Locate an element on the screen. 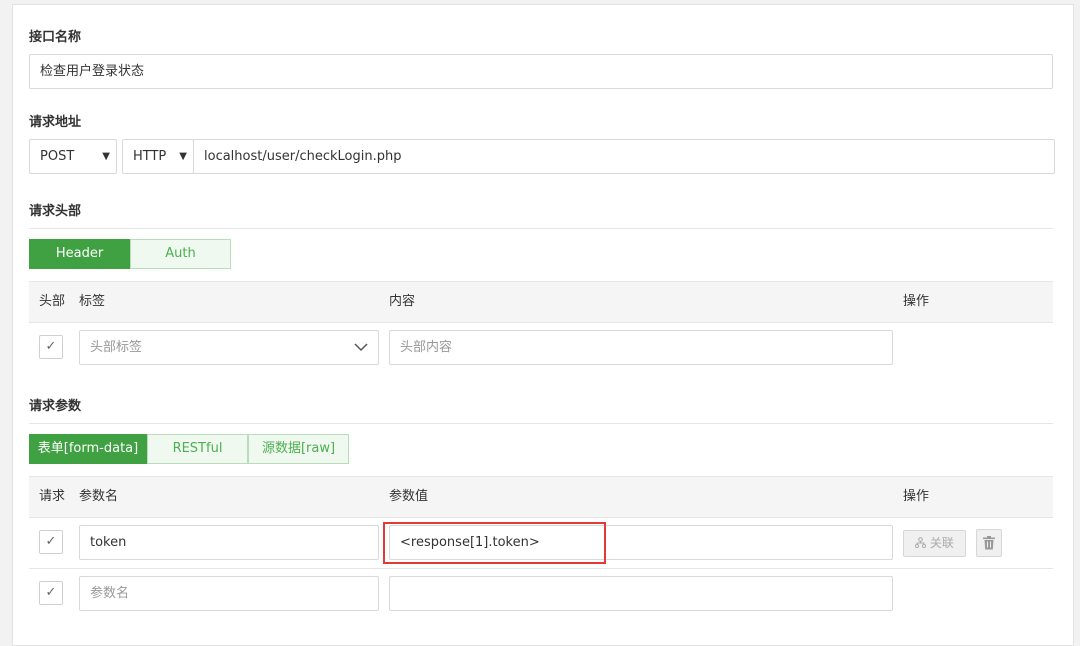 The height and width of the screenshot is (646, 1080). header-tag-placeholder: 头部标签 is located at coordinates (116, 347).